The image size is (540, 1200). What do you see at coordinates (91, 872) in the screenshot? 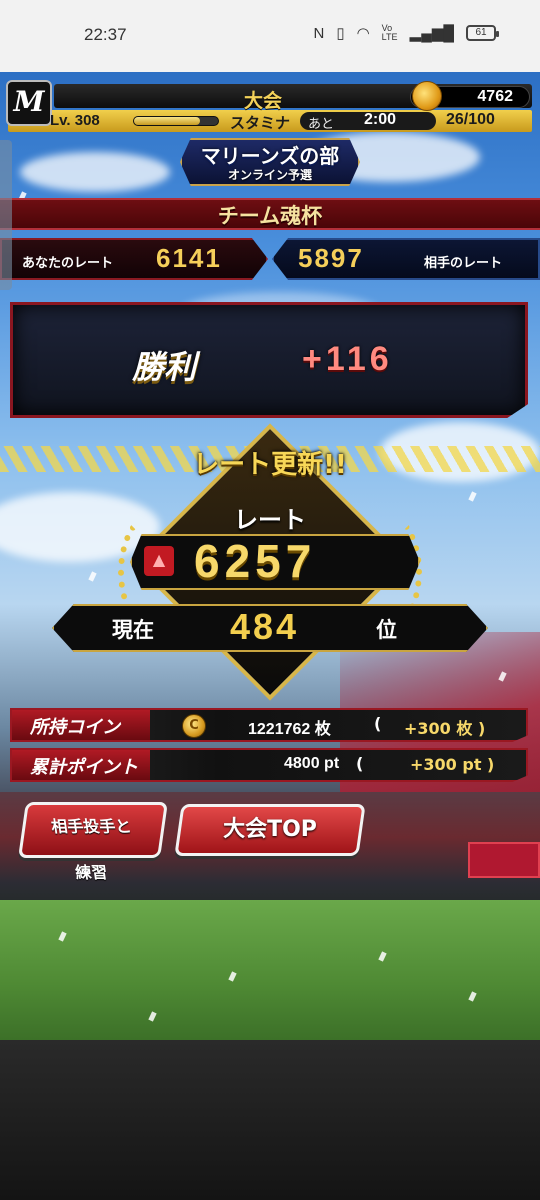
I see `practice-line2: 練習` at bounding box center [91, 872].